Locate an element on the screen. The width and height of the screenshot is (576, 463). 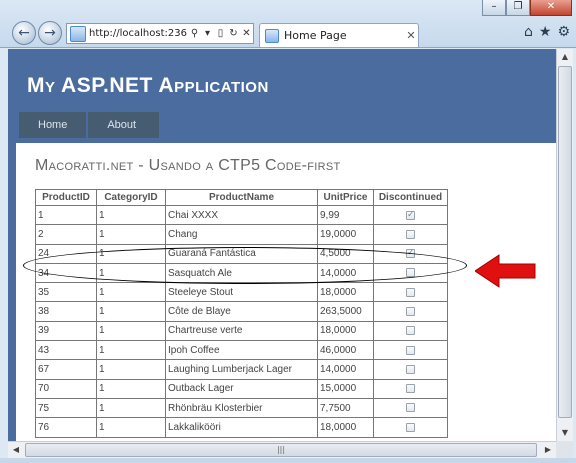
tab-title: Home Page is located at coordinates (315, 35).